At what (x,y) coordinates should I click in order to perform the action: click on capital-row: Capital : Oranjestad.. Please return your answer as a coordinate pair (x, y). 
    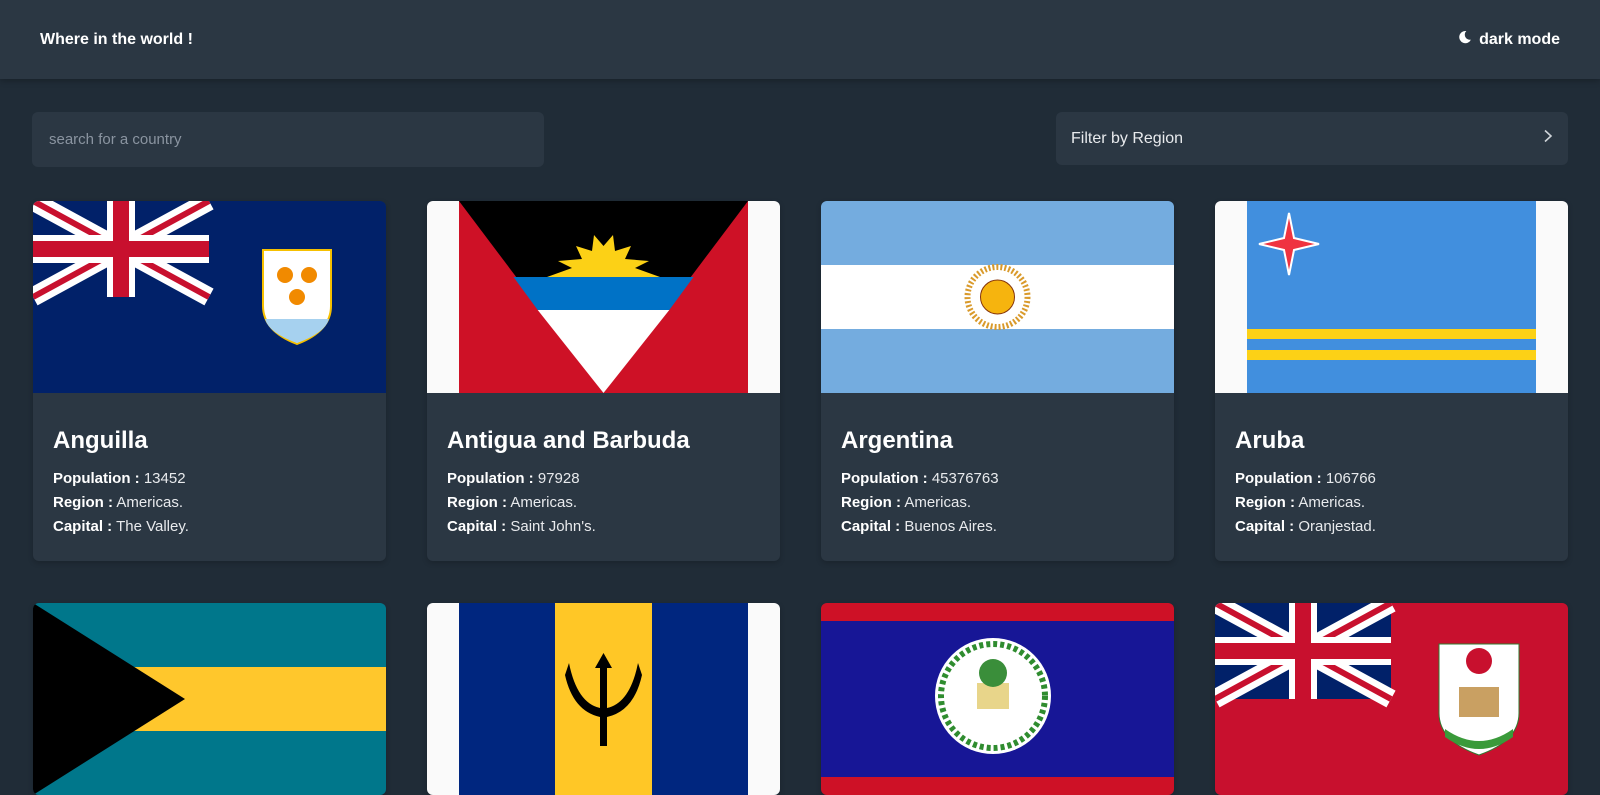
    Looking at the image, I should click on (1305, 526).